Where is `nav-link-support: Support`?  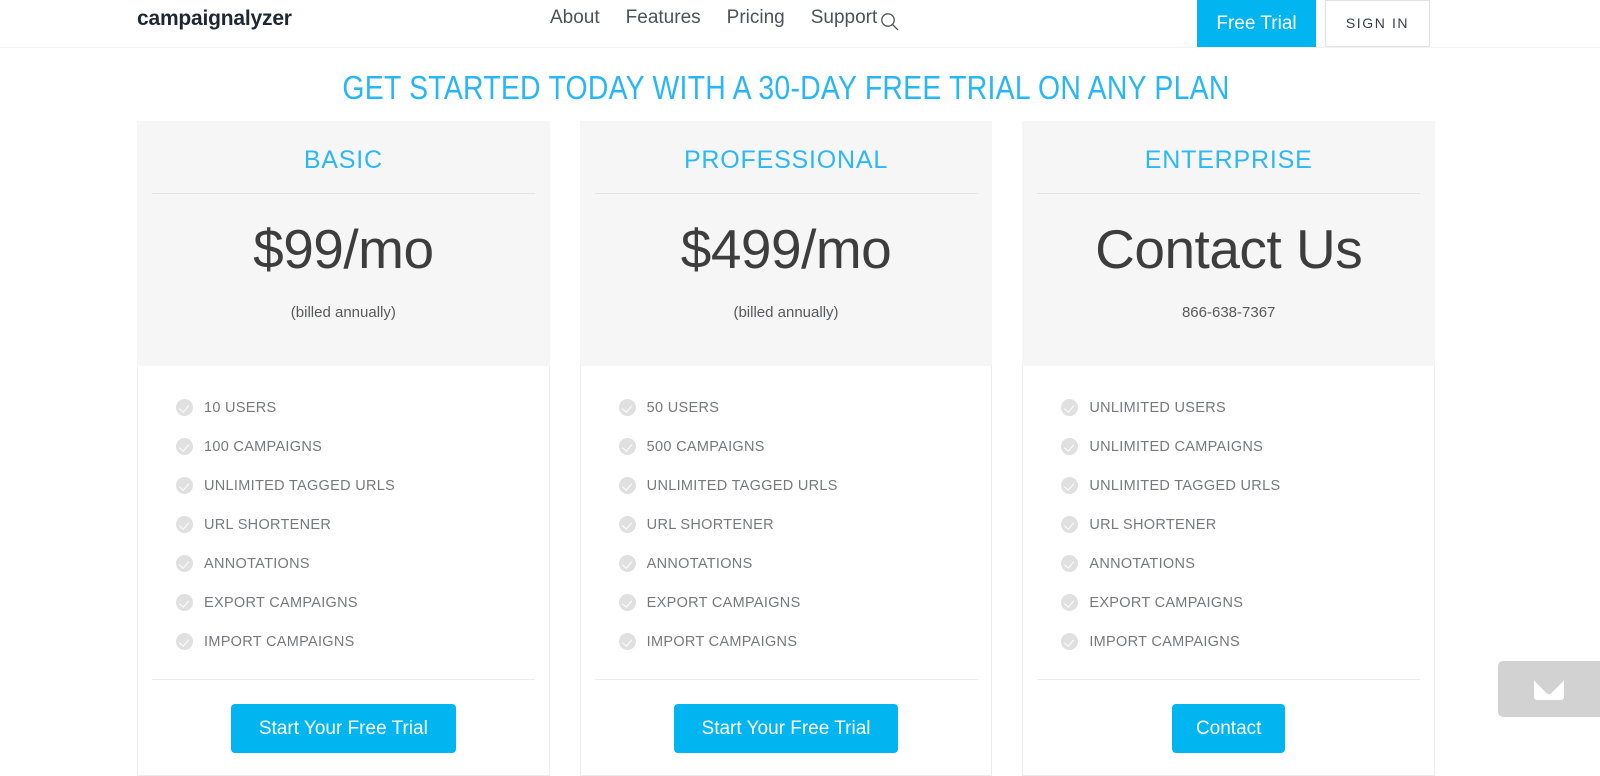
nav-link-support: Support is located at coordinates (844, 18).